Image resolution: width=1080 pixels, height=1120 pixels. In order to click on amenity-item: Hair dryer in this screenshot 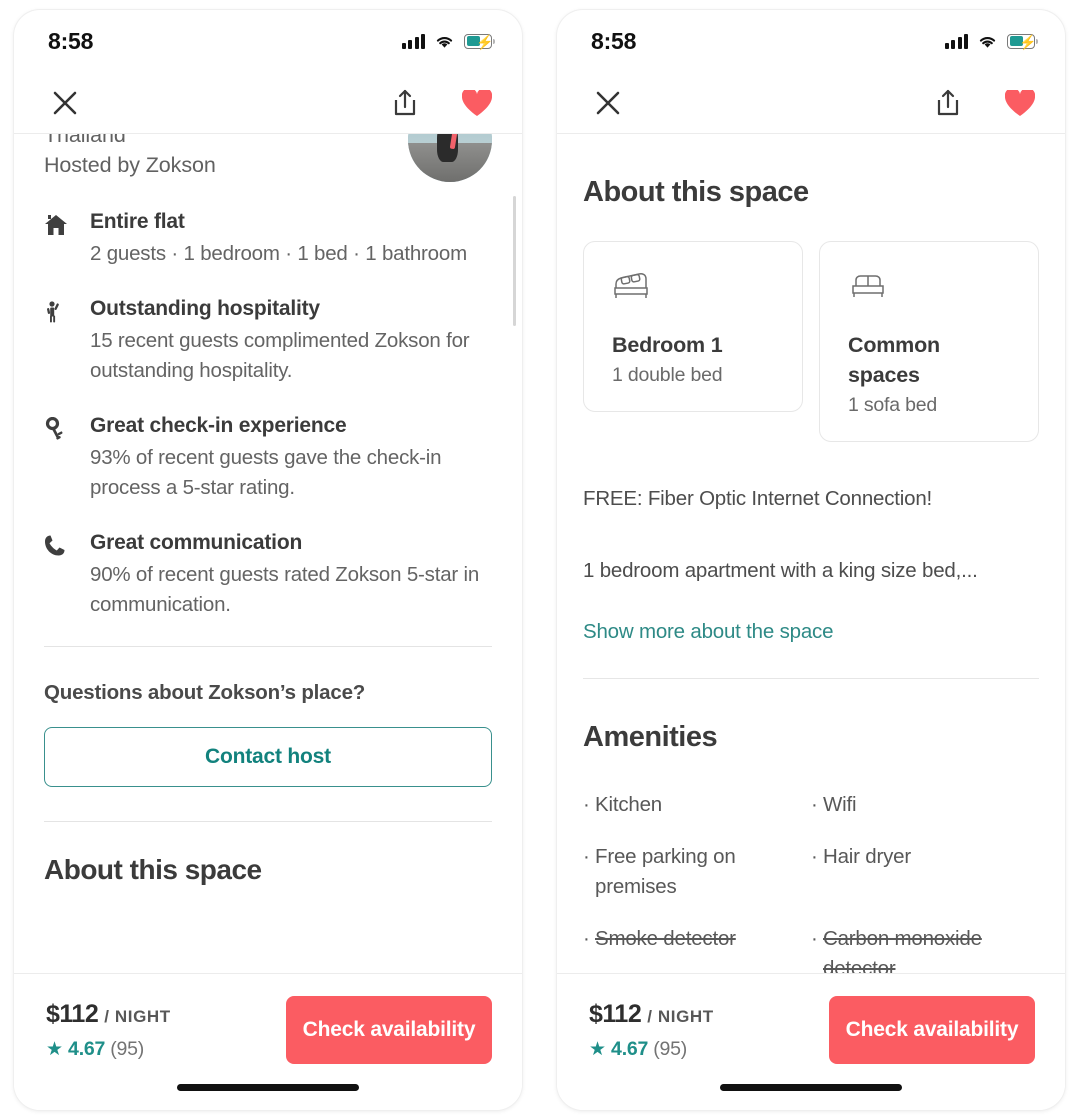, I will do `click(924, 872)`.